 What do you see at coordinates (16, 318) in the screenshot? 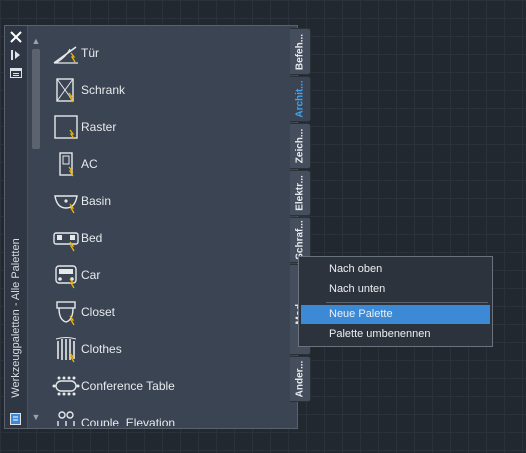
I see `palette-title: Werkzeugpaletten - Alle Paletten` at bounding box center [16, 318].